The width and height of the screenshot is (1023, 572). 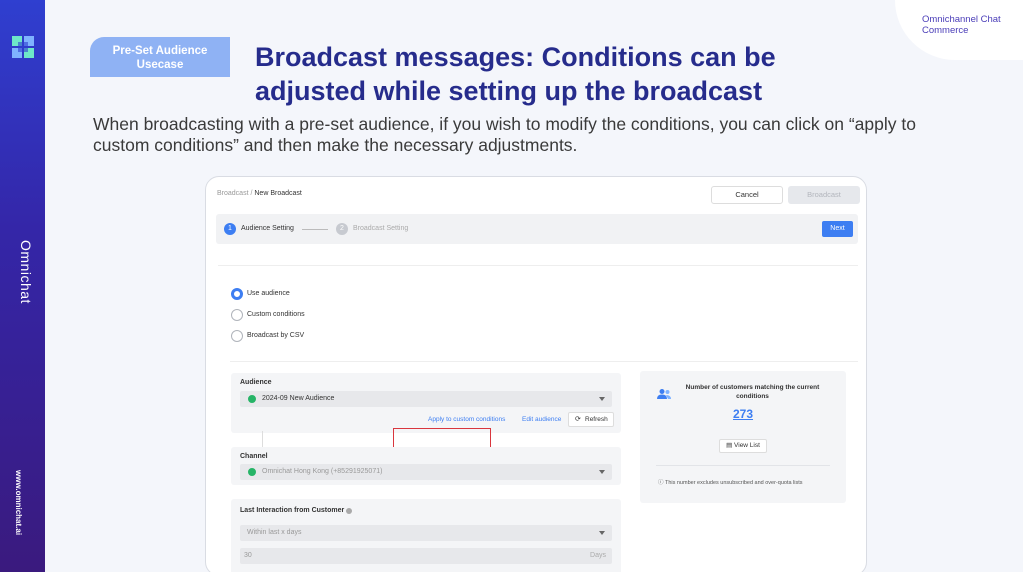 I want to click on step-2-label: Broadcast Setting, so click(x=381, y=228).